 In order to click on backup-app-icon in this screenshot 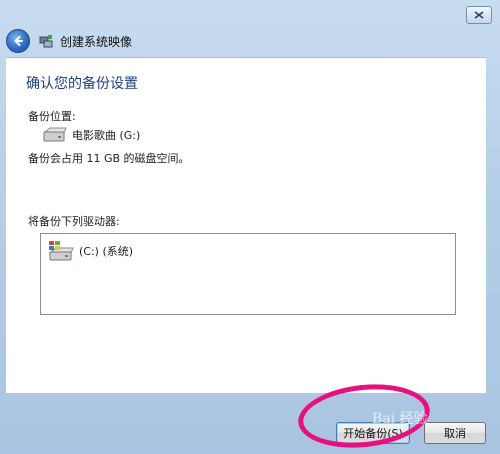, I will do `click(46, 41)`.